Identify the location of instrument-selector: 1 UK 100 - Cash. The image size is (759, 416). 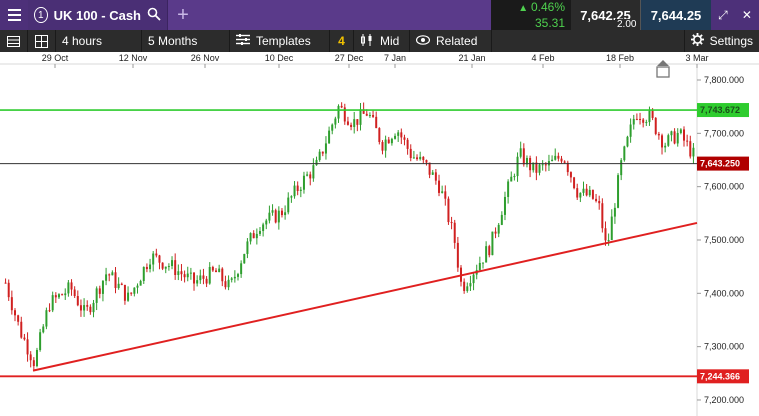
(98, 15).